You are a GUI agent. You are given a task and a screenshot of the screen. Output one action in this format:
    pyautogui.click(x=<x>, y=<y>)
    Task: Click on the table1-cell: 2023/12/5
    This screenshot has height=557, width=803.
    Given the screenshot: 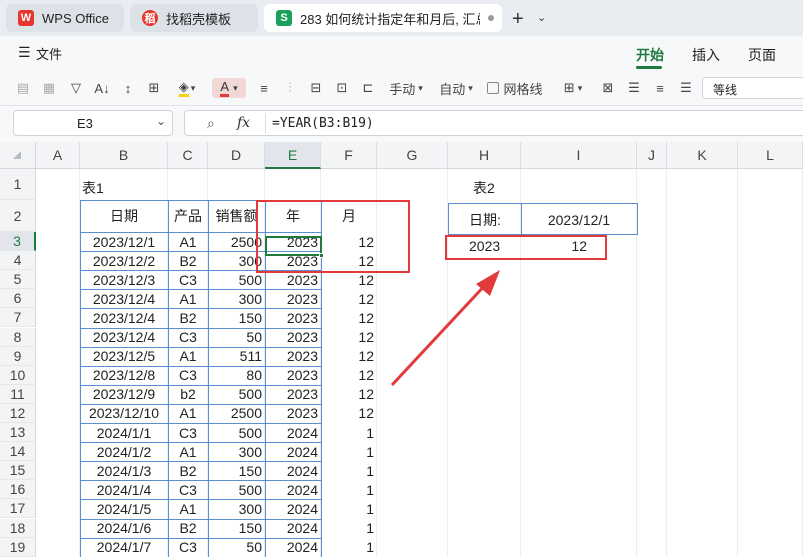 What is the action you would take?
    pyautogui.click(x=124, y=356)
    